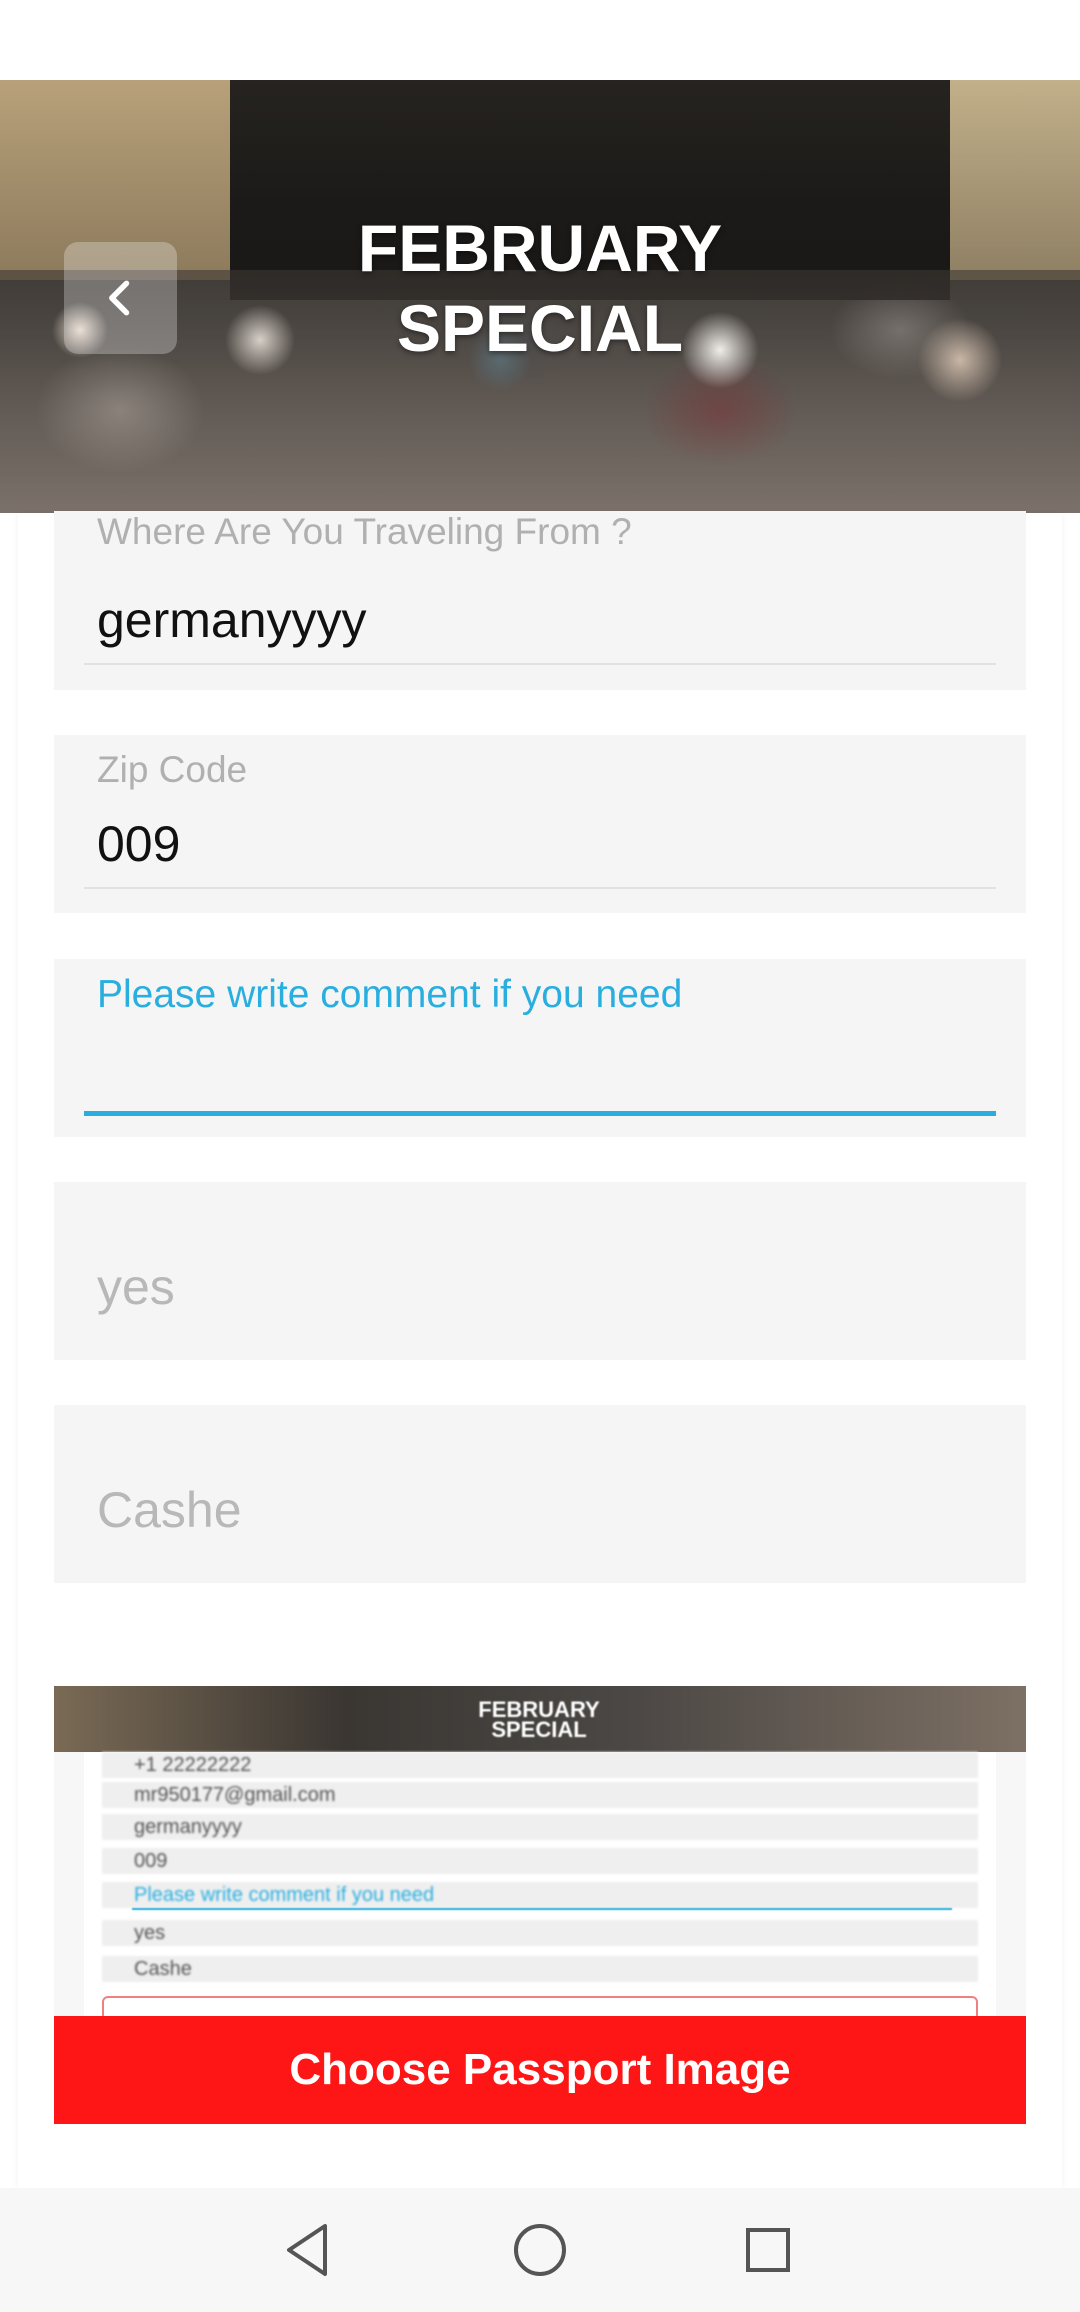 This screenshot has width=1080, height=2312. I want to click on preview-outline, so click(540, 2006).